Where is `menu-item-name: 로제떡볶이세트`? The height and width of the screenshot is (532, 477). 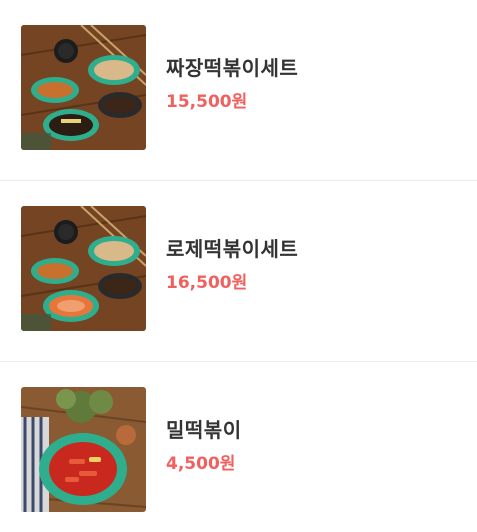 menu-item-name: 로제떡볶이세트 is located at coordinates (232, 249).